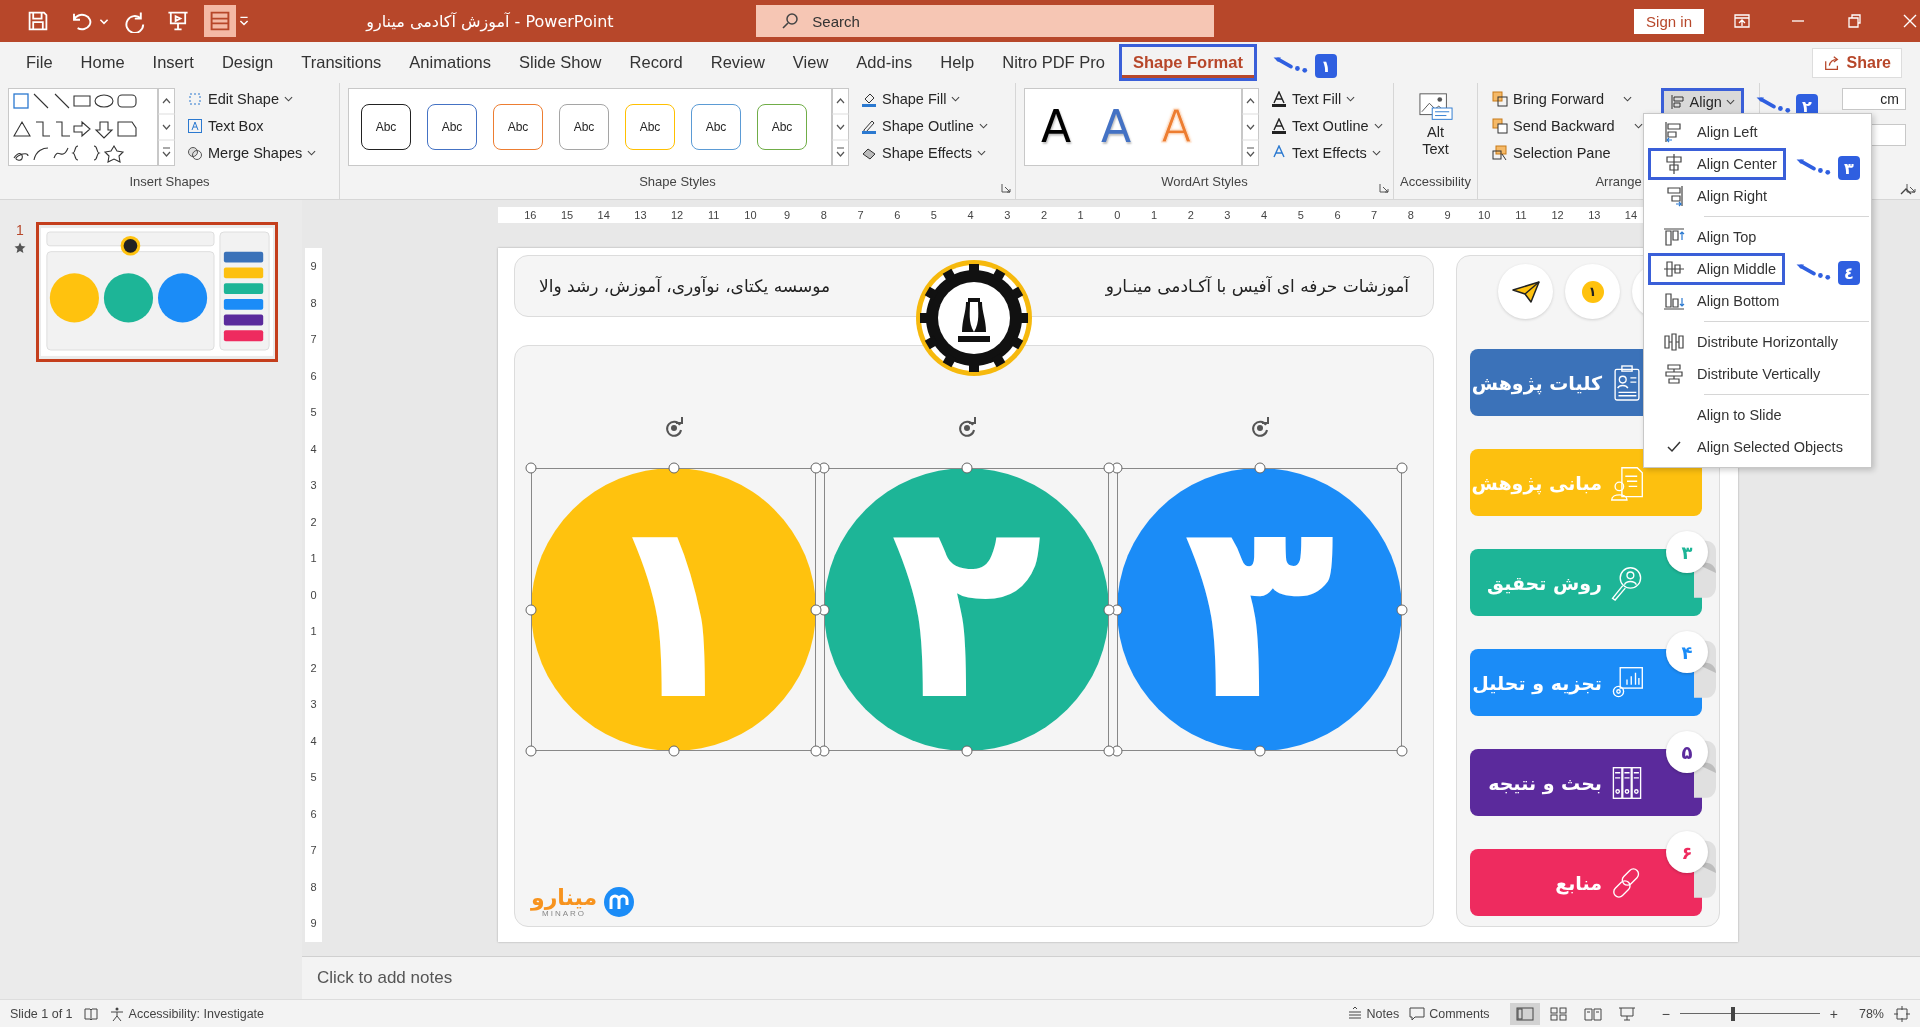 The height and width of the screenshot is (1027, 1920). What do you see at coordinates (1204, 181) in the screenshot?
I see `group-label: WordArt Styles` at bounding box center [1204, 181].